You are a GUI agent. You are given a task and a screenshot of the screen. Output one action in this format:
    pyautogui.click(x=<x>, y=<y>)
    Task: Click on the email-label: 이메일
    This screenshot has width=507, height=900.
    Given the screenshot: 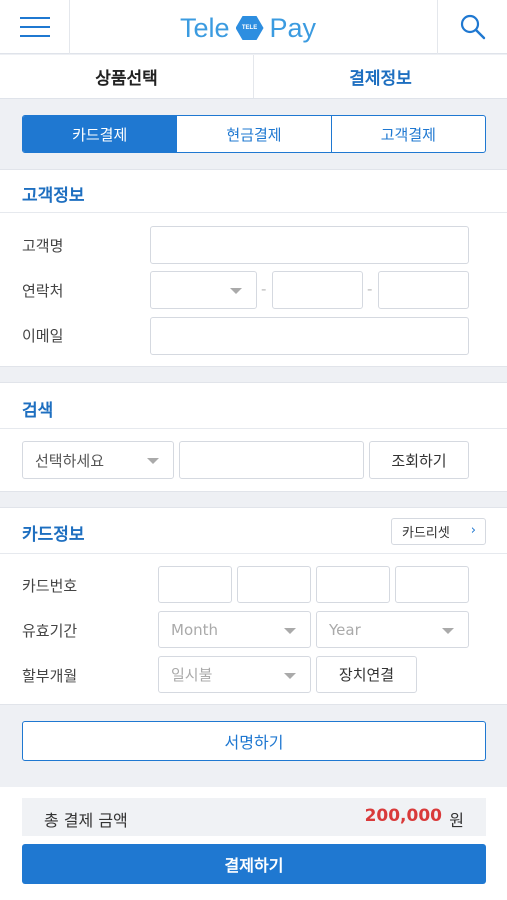 What is the action you would take?
    pyautogui.click(x=43, y=336)
    